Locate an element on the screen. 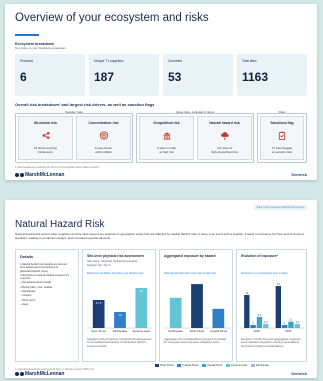 Image resolution: width=323 pixels, height=381 pixels. detail-bullet: – Earthquake is located at coordinates (28, 292).